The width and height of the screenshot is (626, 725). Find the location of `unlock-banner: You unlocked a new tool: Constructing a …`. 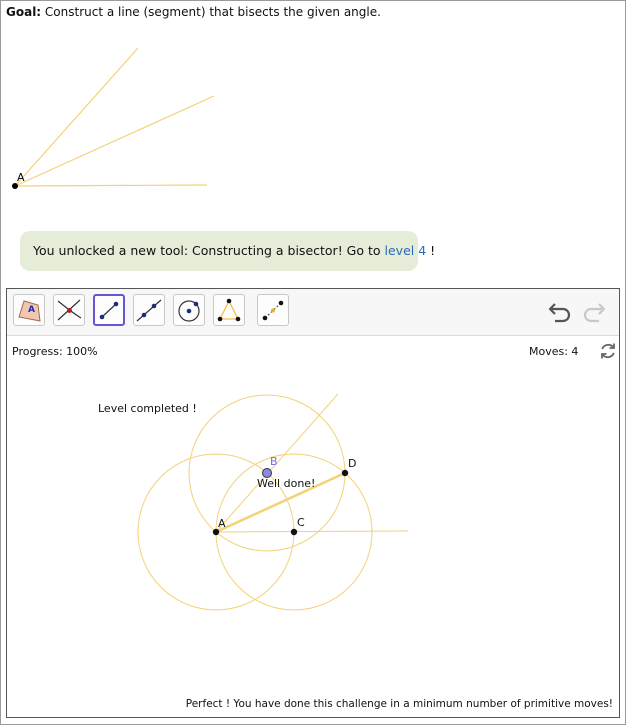

unlock-banner: You unlocked a new tool: Constructing a … is located at coordinates (227, 251).